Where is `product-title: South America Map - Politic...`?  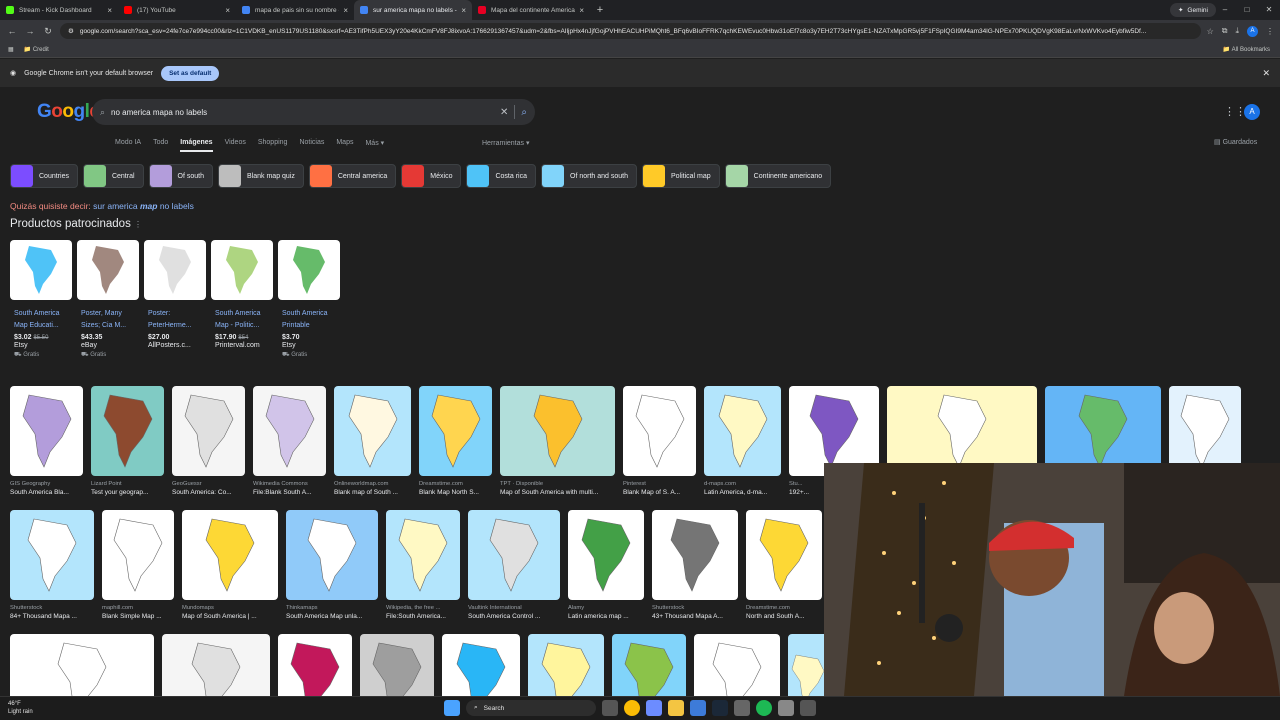
product-title: South America Map - Politic... is located at coordinates (242, 320).